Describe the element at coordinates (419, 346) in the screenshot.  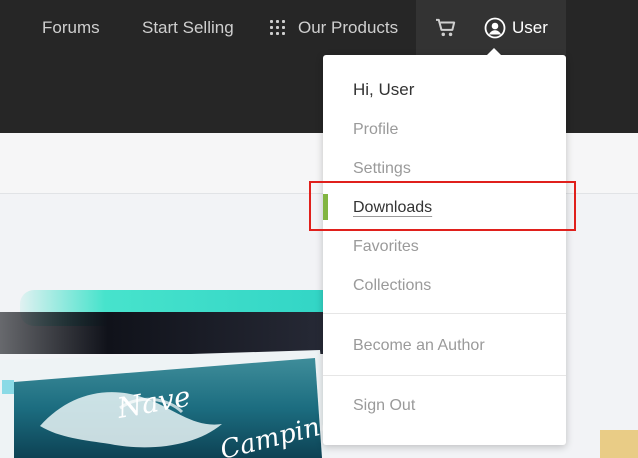
I see `menu-item-become-author: Become an Author` at that location.